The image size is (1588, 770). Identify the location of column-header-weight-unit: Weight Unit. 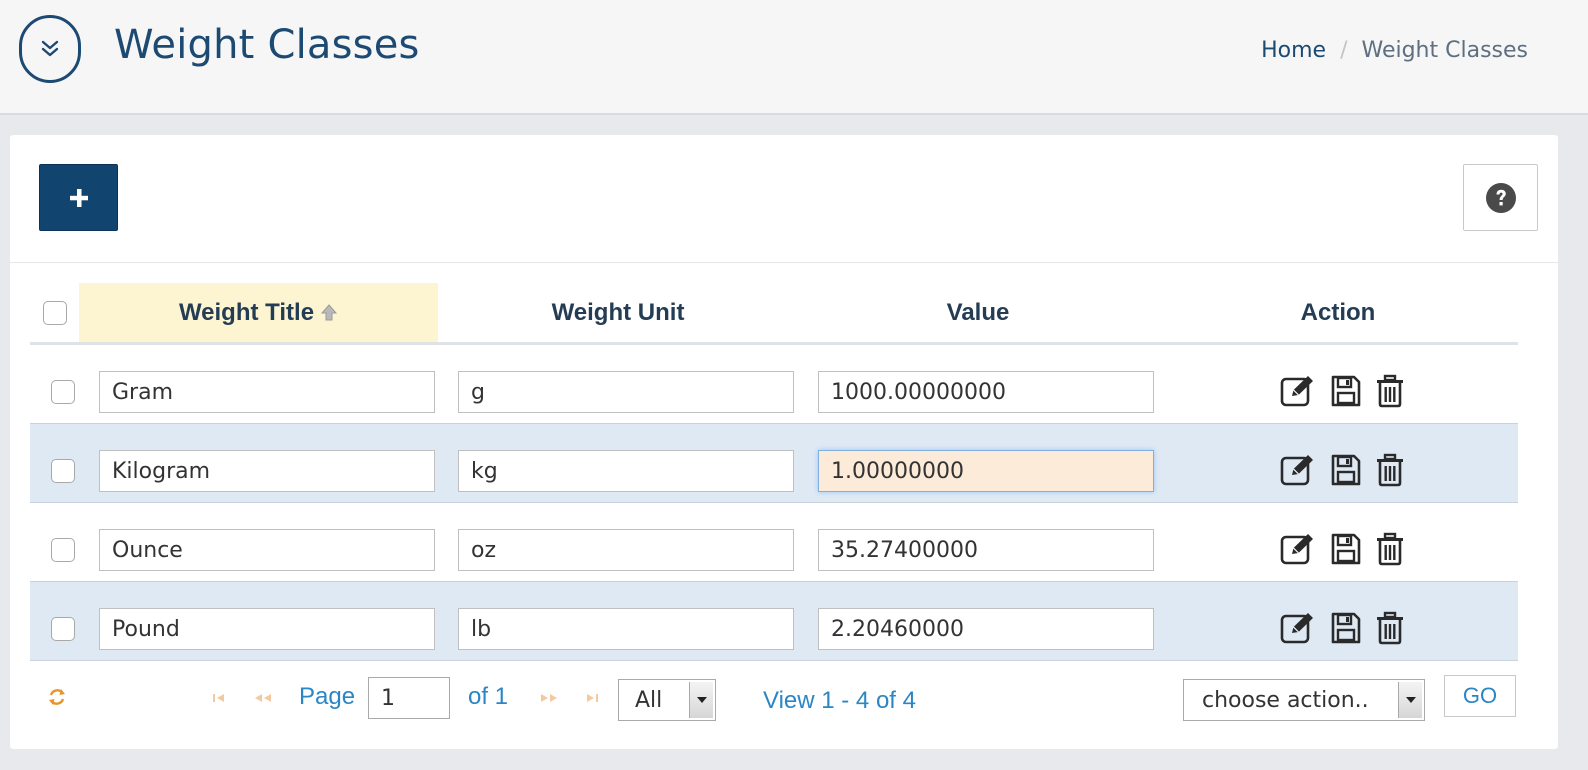
(618, 312).